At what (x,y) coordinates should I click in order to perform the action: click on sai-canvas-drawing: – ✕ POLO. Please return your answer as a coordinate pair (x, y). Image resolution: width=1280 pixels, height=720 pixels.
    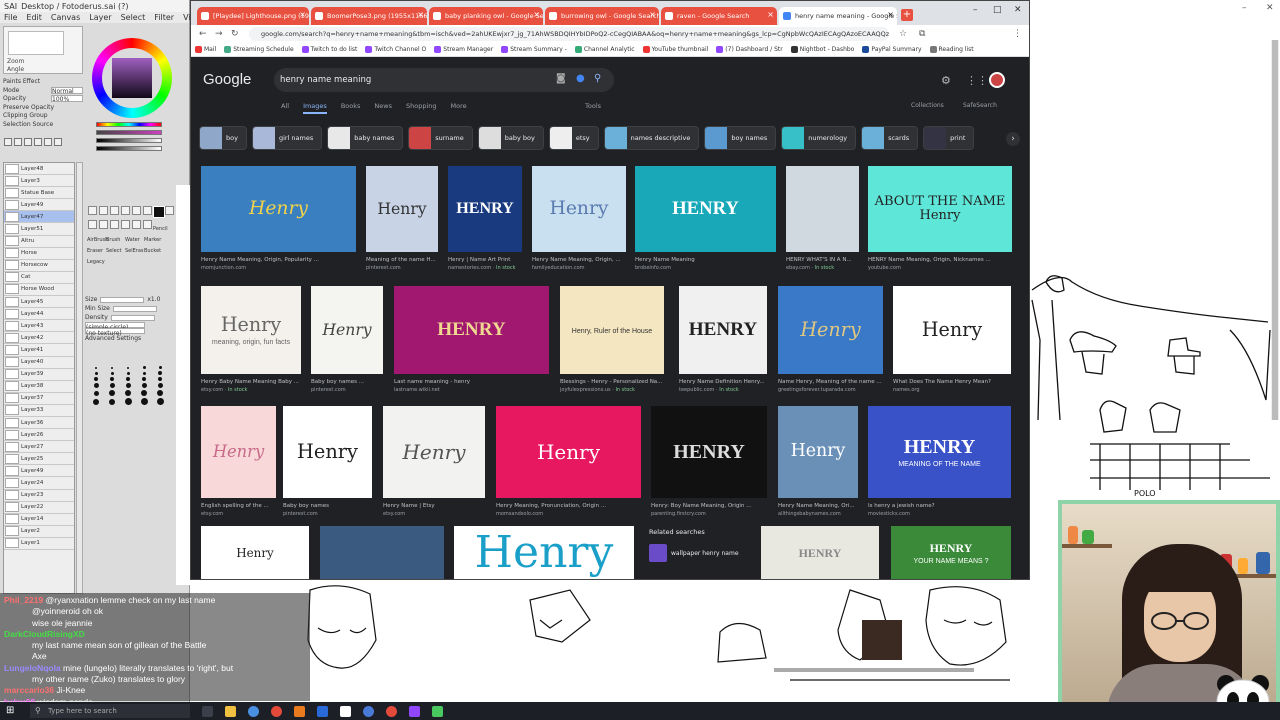
    Looking at the image, I should click on (1155, 250).